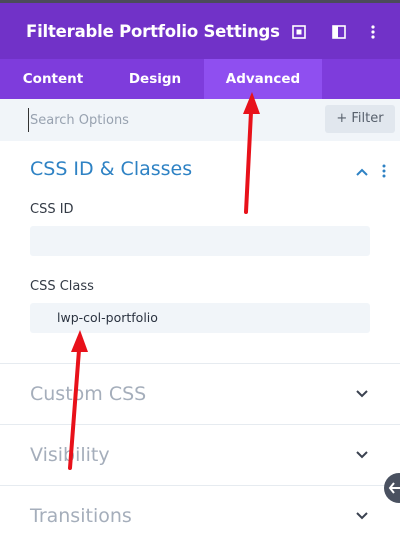  What do you see at coordinates (200, 171) in the screenshot?
I see `section-css-id-classes: CSS ID & Classes` at bounding box center [200, 171].